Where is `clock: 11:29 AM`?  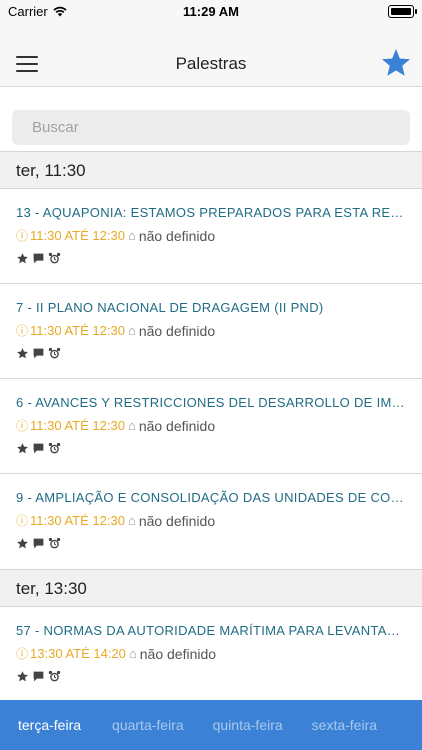
clock: 11:29 AM is located at coordinates (211, 11).